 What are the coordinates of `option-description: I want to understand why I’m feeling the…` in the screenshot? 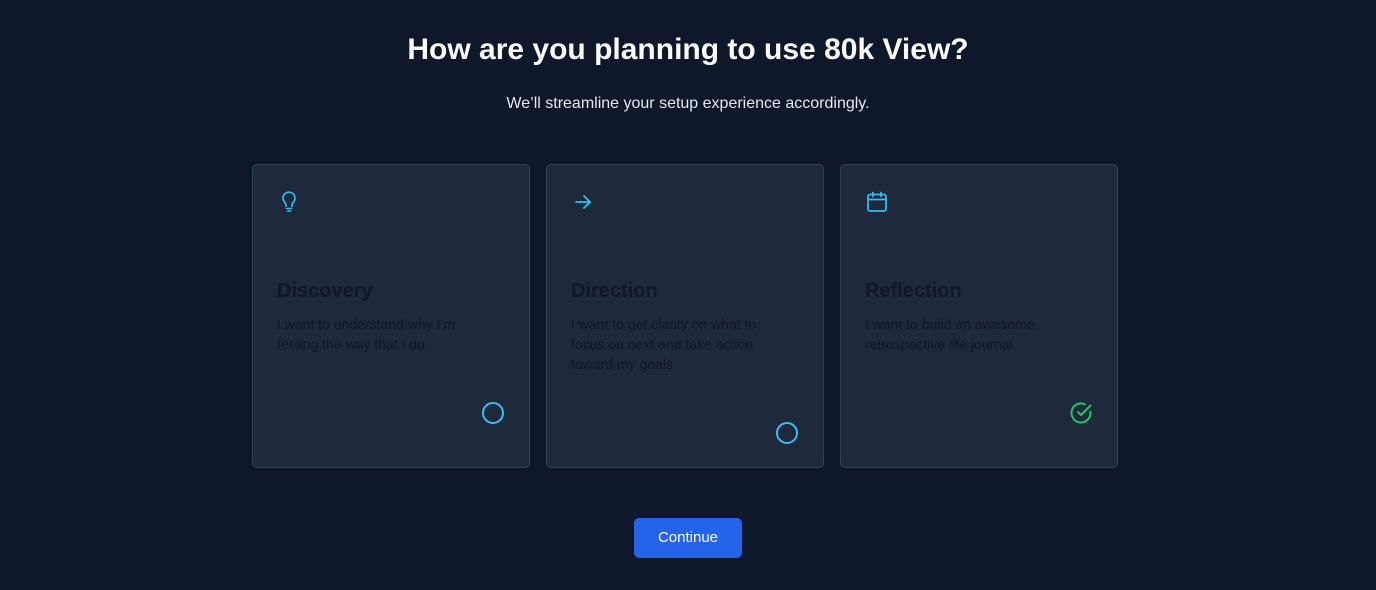 It's located at (366, 334).